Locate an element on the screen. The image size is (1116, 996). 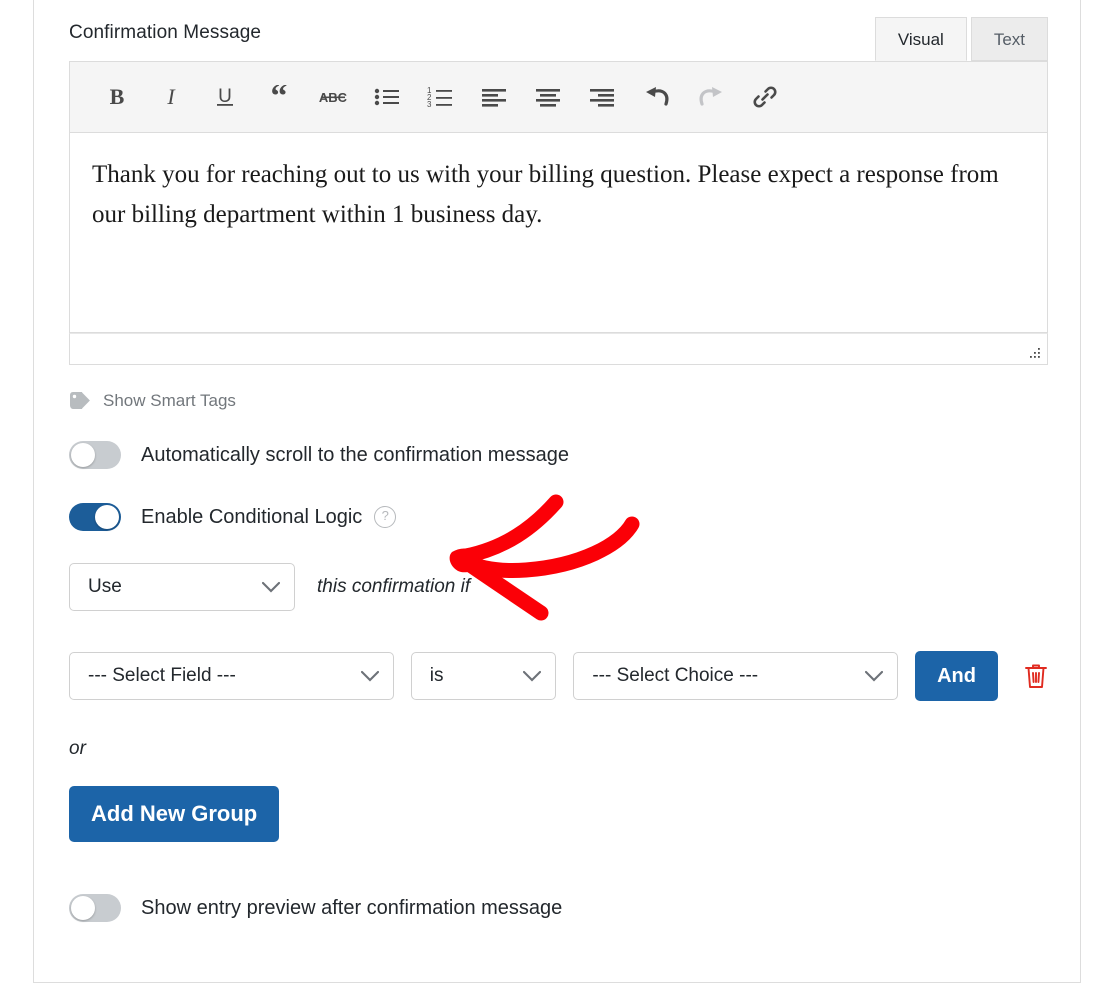
enable-conditional-logic-toggle is located at coordinates (95, 517).